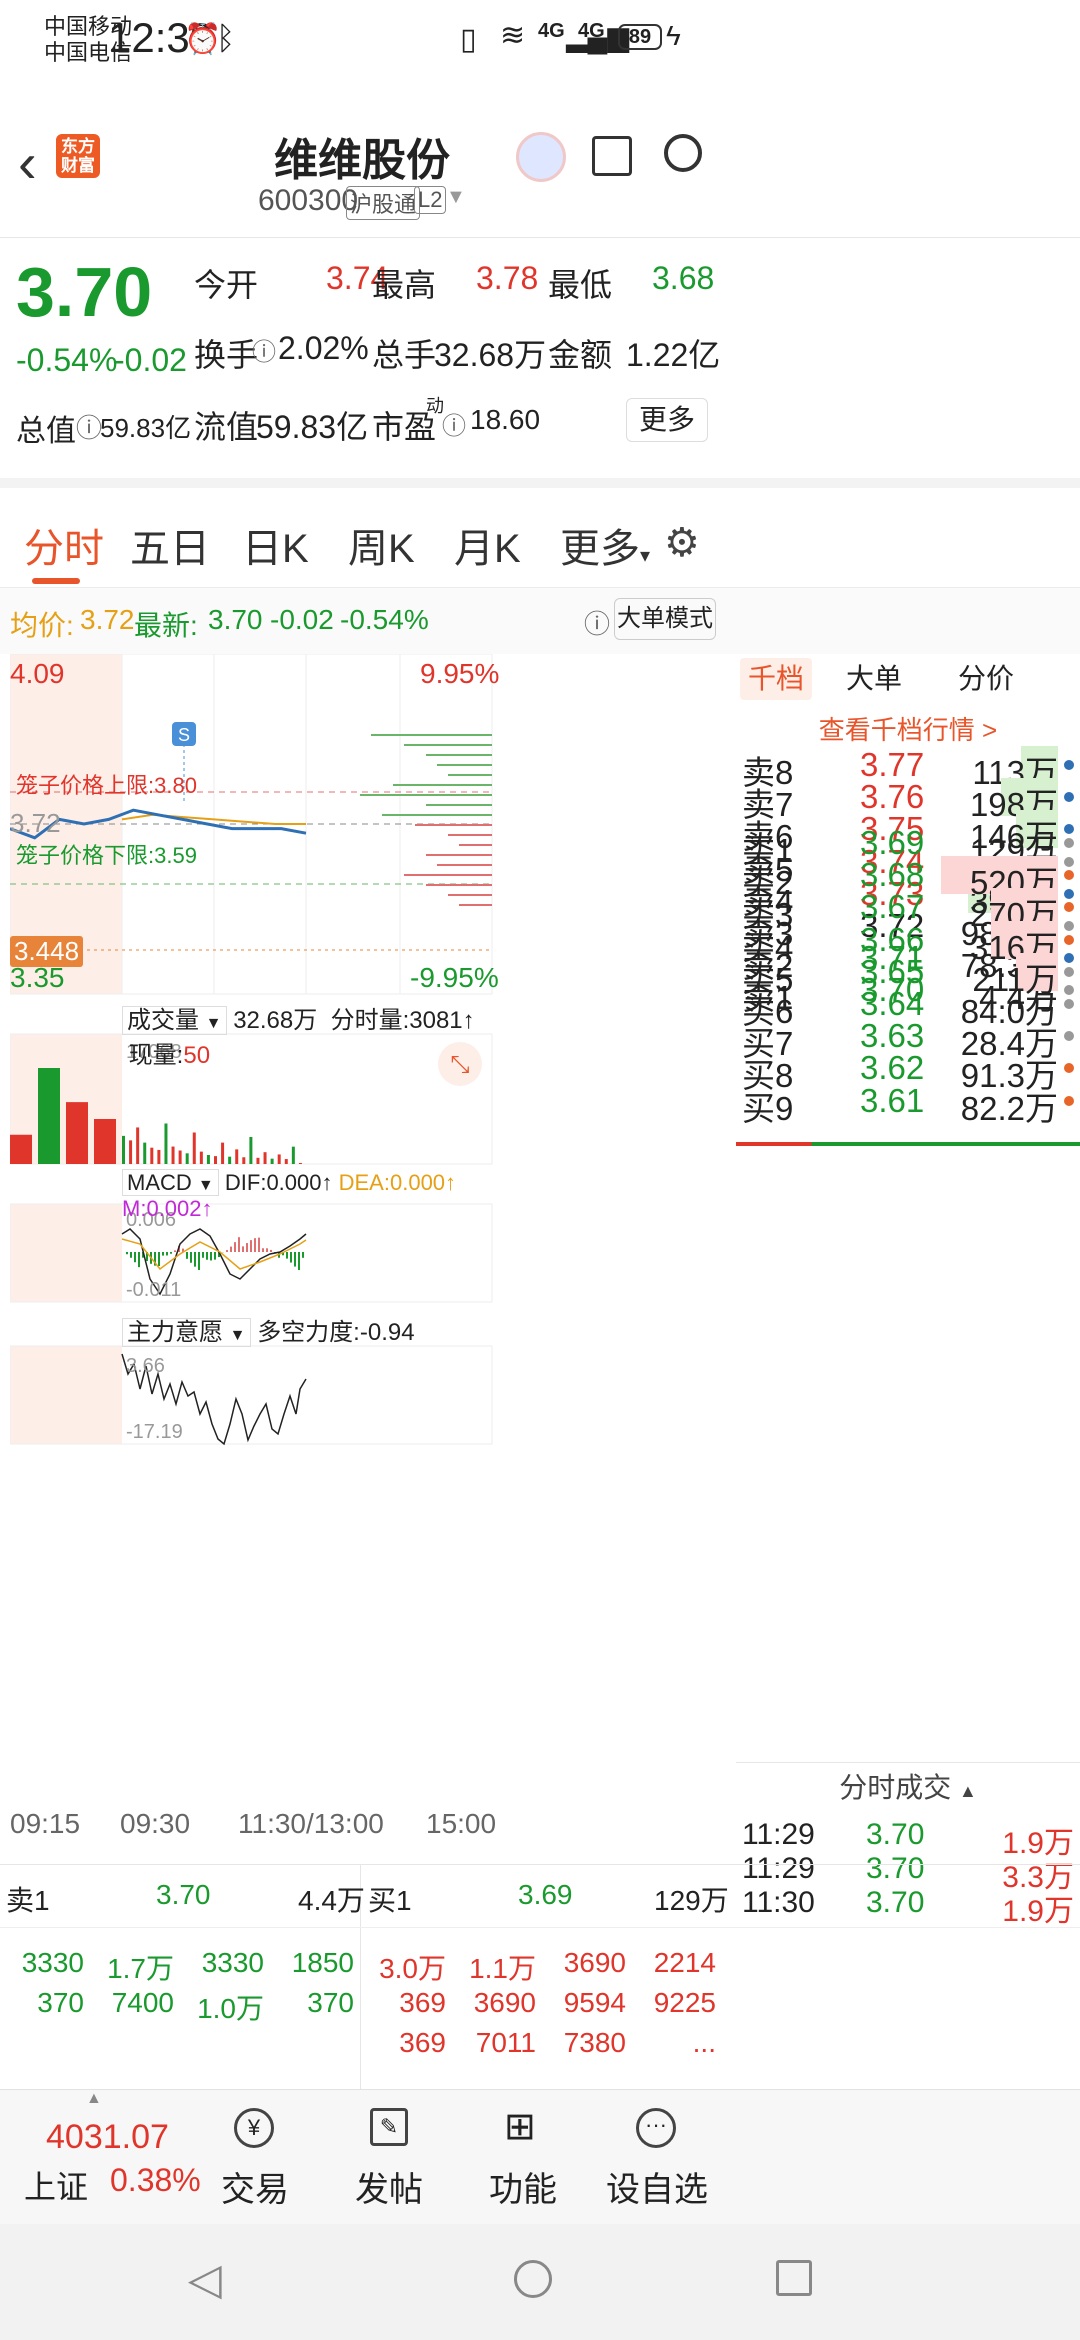 This screenshot has width=1080, height=2340. Describe the element at coordinates (908, 1786) in the screenshot. I see `trades-header: 分时成交 ▲` at that location.